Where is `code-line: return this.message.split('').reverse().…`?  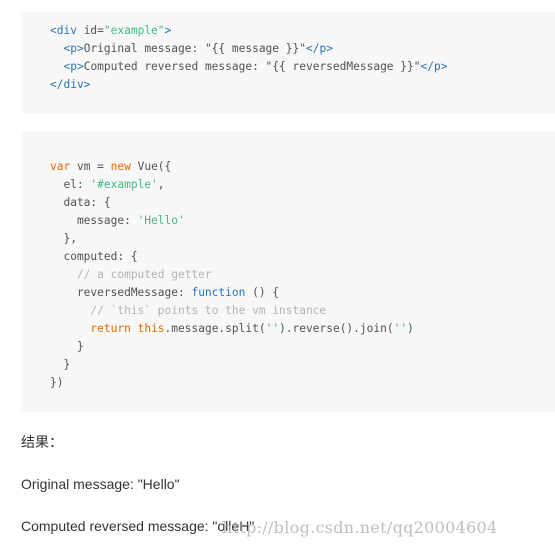
code-line: return this.message.split('').reverse().… is located at coordinates (232, 328).